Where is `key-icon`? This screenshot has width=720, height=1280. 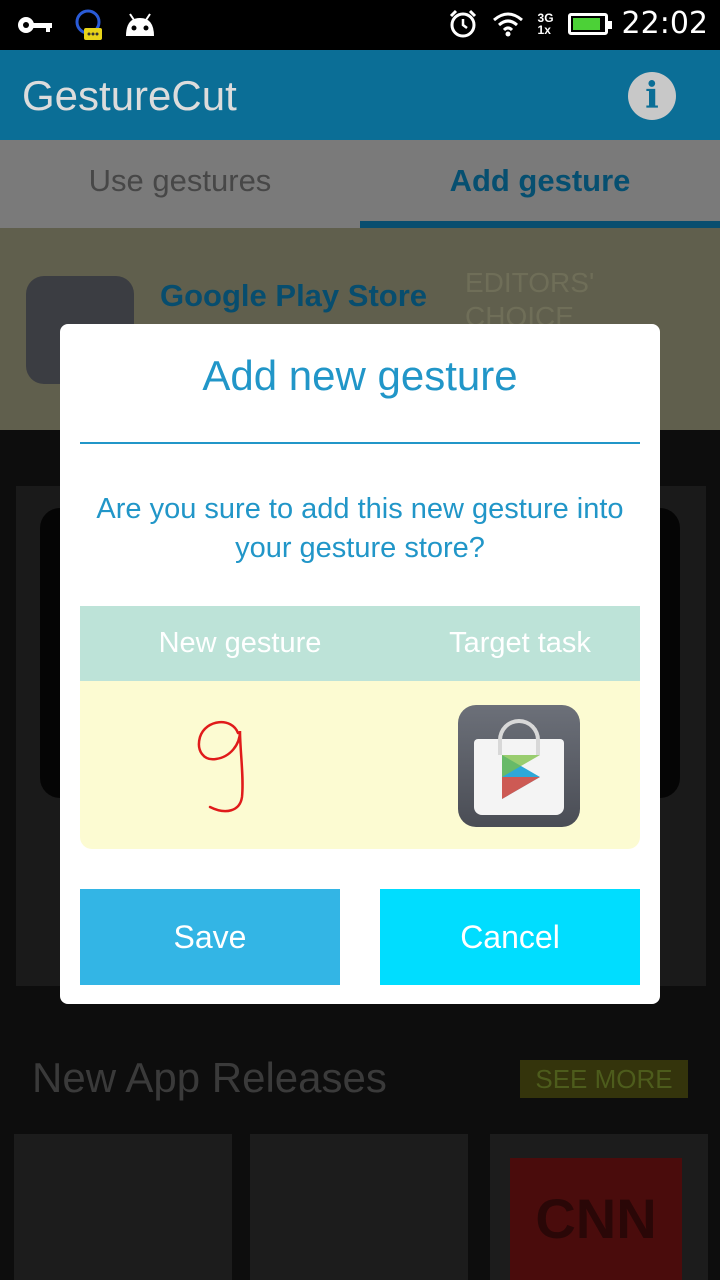 key-icon is located at coordinates (35, 25).